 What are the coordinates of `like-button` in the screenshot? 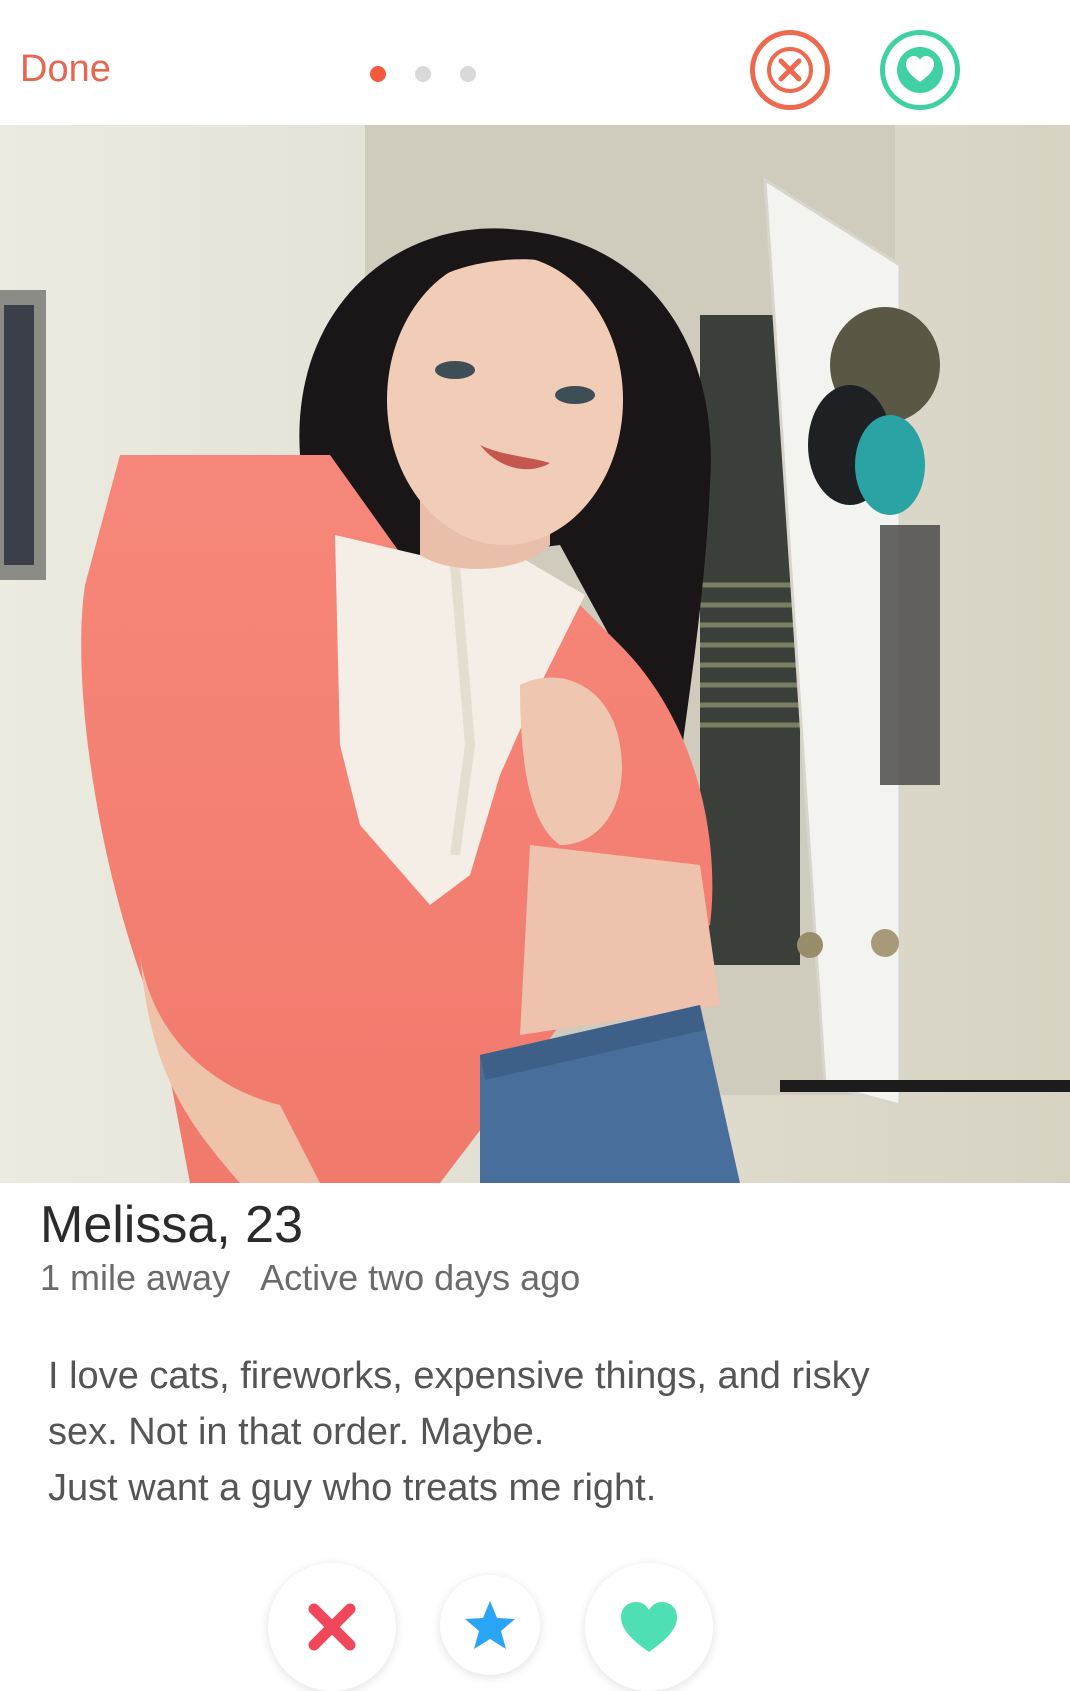 It's located at (649, 1627).